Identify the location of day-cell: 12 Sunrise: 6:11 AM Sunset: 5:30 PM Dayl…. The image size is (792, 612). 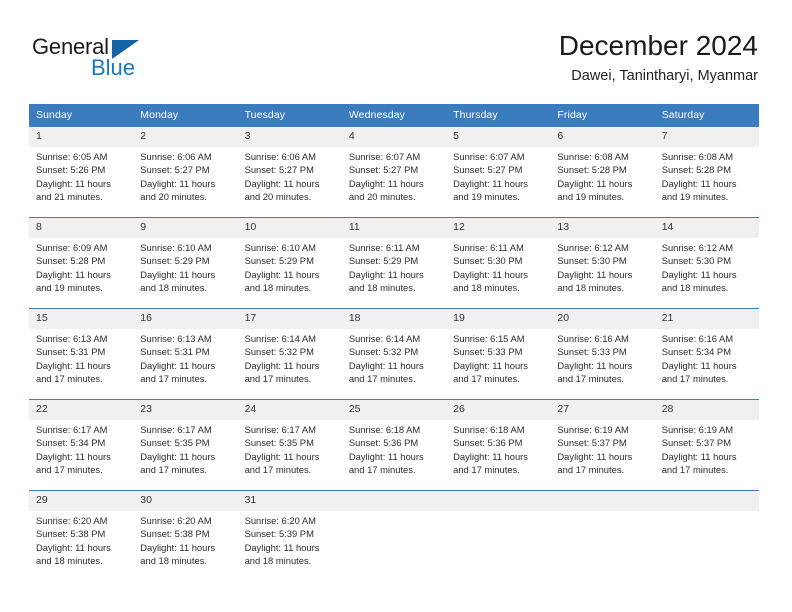
(498, 263).